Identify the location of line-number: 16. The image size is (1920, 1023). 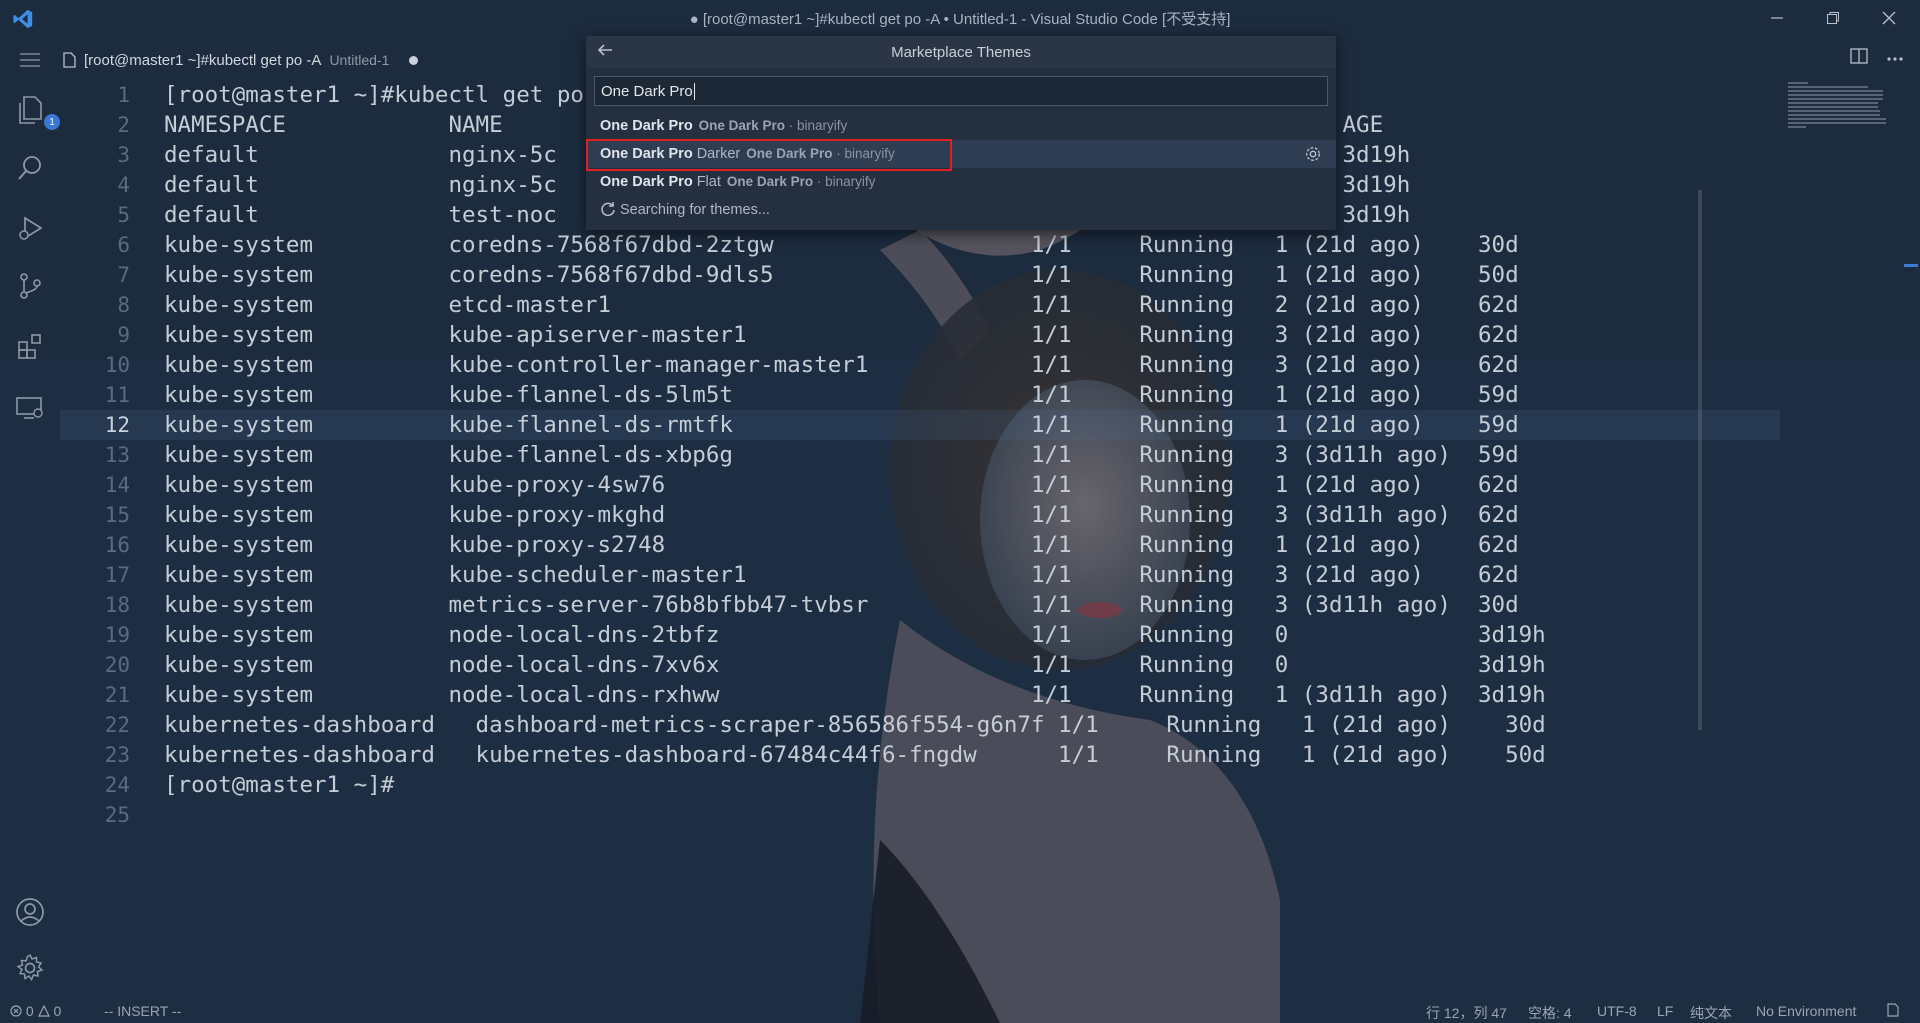
(117, 545).